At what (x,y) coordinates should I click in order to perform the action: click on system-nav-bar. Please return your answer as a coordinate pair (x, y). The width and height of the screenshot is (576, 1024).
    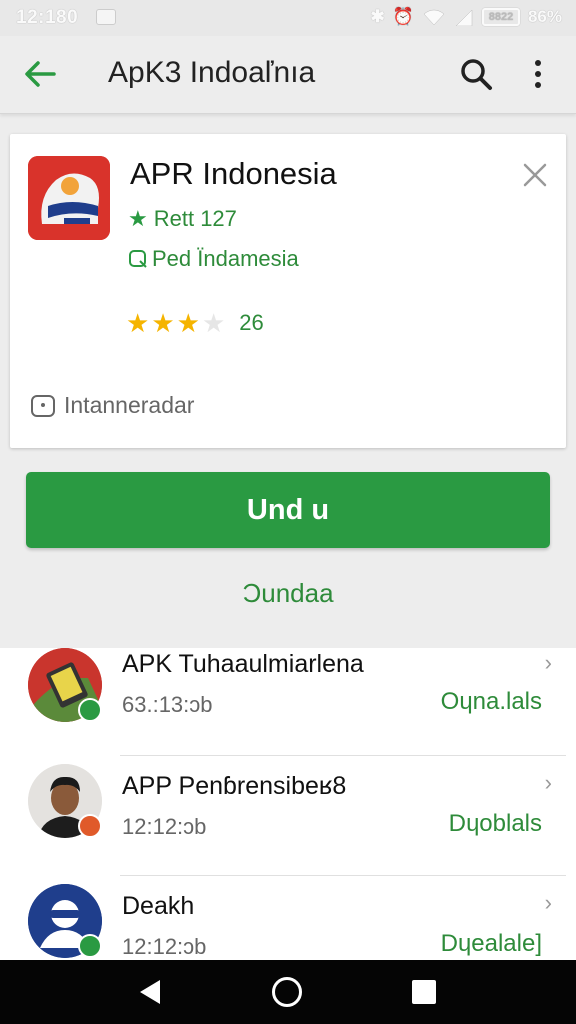
    Looking at the image, I should click on (288, 992).